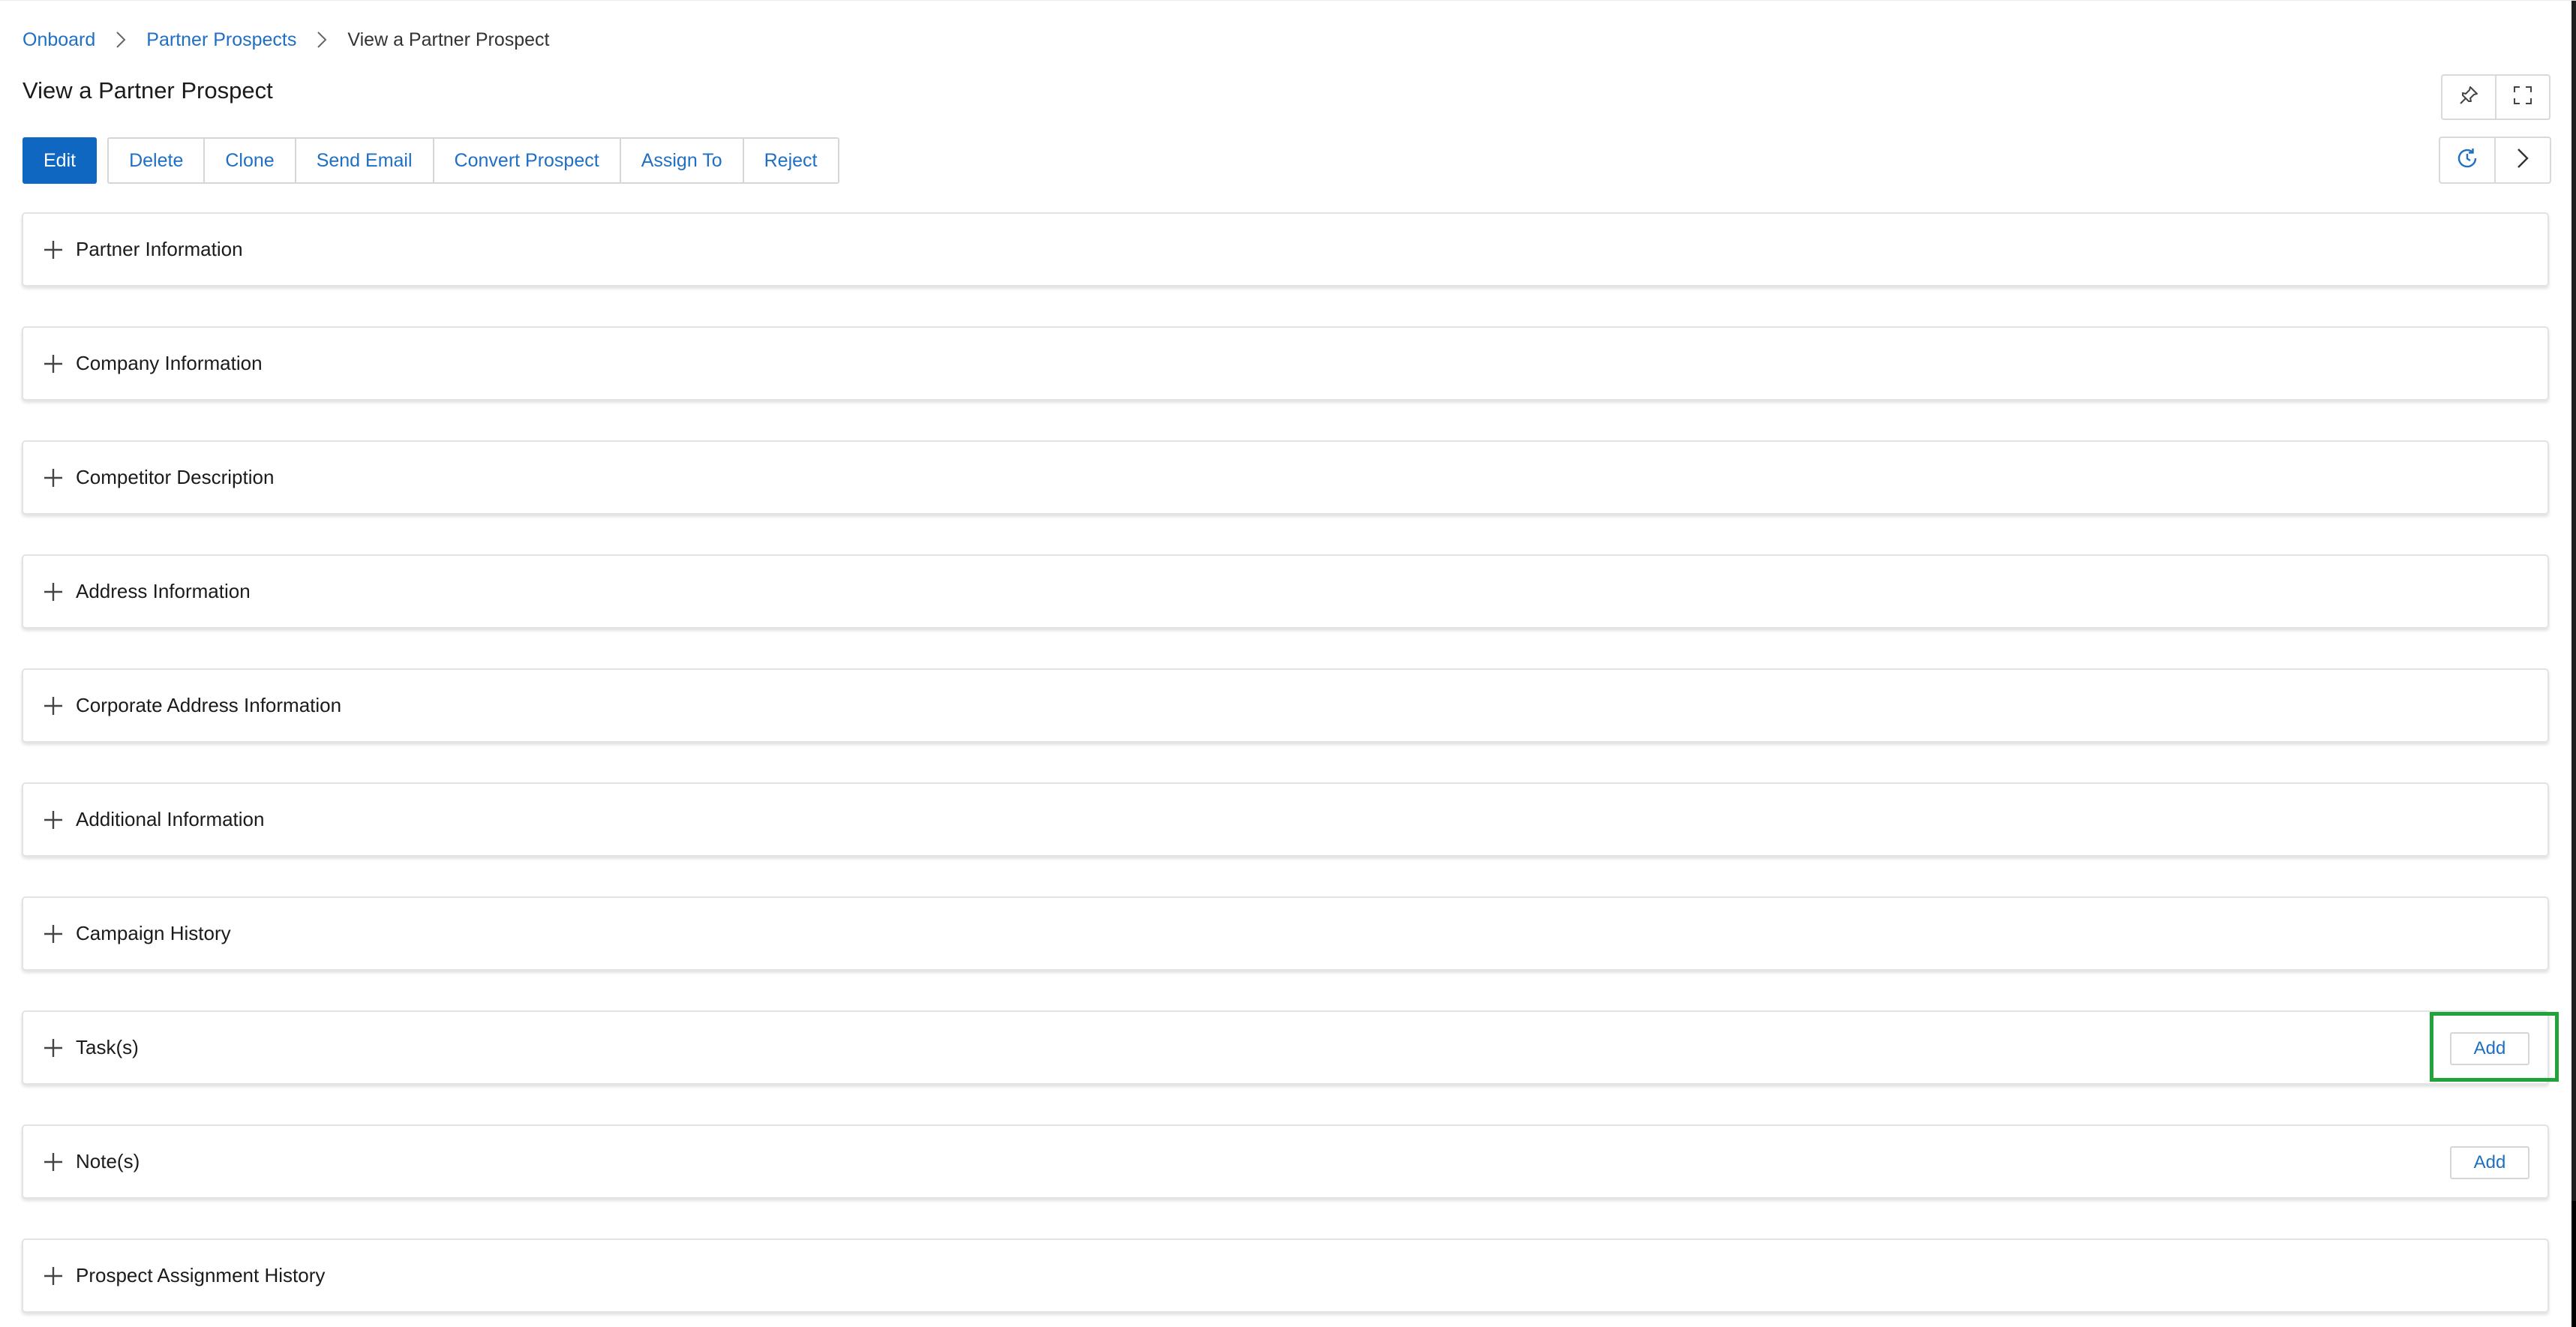  I want to click on section-label: Competitor Description, so click(175, 477).